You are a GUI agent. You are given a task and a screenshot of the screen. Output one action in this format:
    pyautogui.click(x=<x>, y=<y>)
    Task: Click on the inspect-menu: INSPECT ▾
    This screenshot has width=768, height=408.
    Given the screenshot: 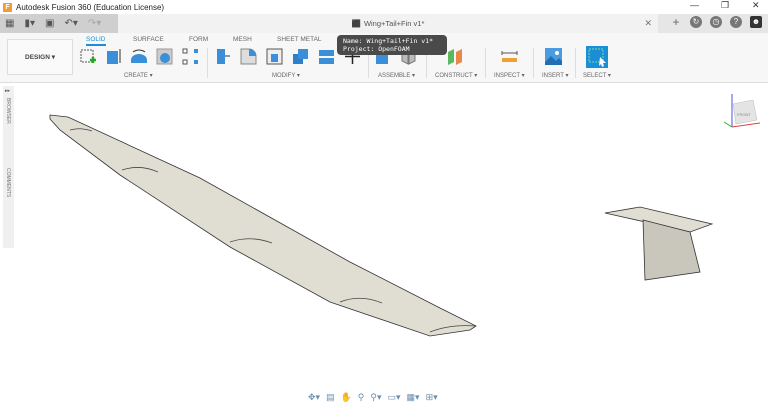 What is the action you would take?
    pyautogui.click(x=509, y=75)
    